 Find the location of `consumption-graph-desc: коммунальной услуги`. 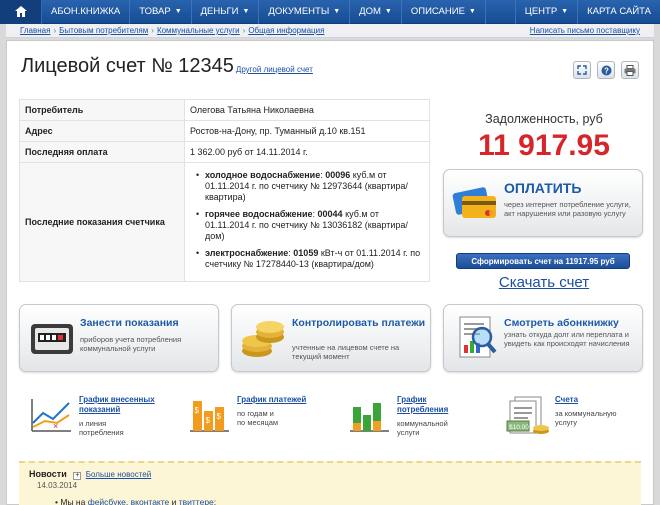

consumption-graph-desc: коммунальной услуги is located at coordinates (422, 428).